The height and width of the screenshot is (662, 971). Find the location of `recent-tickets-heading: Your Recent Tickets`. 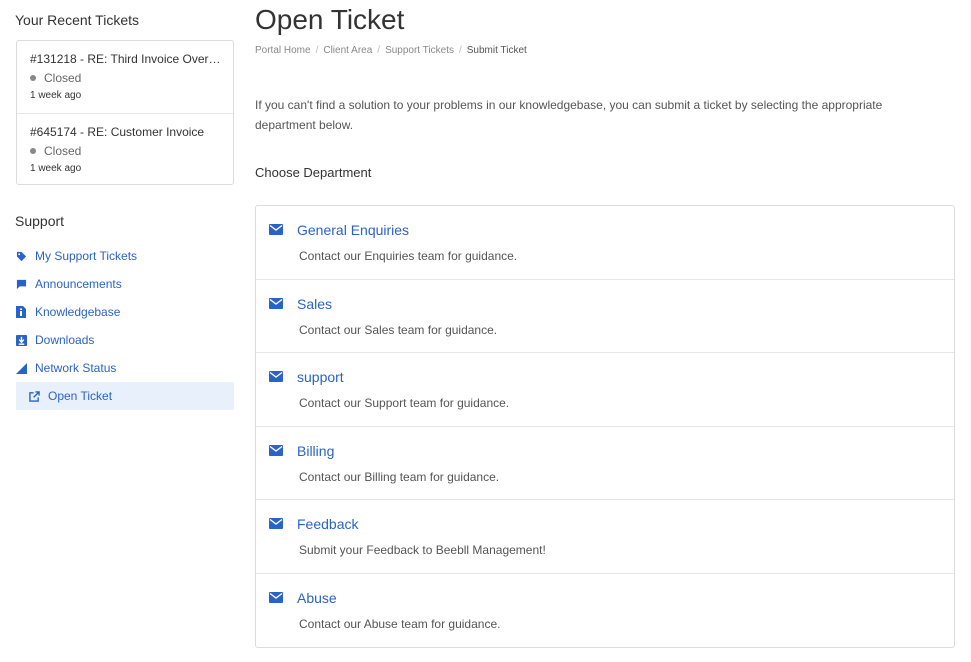

recent-tickets-heading: Your Recent Tickets is located at coordinates (77, 20).